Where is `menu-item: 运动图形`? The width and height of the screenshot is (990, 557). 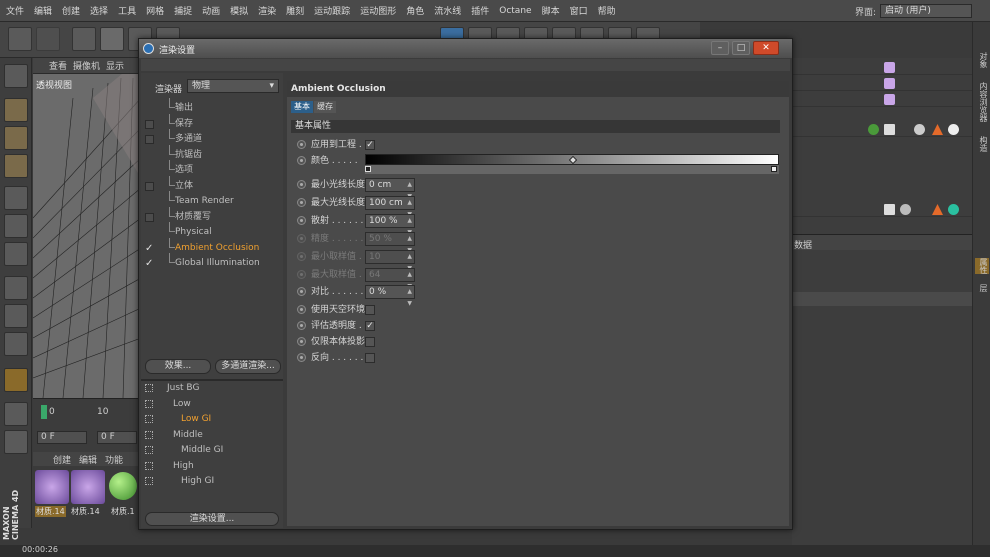 menu-item: 运动图形 is located at coordinates (378, 10).